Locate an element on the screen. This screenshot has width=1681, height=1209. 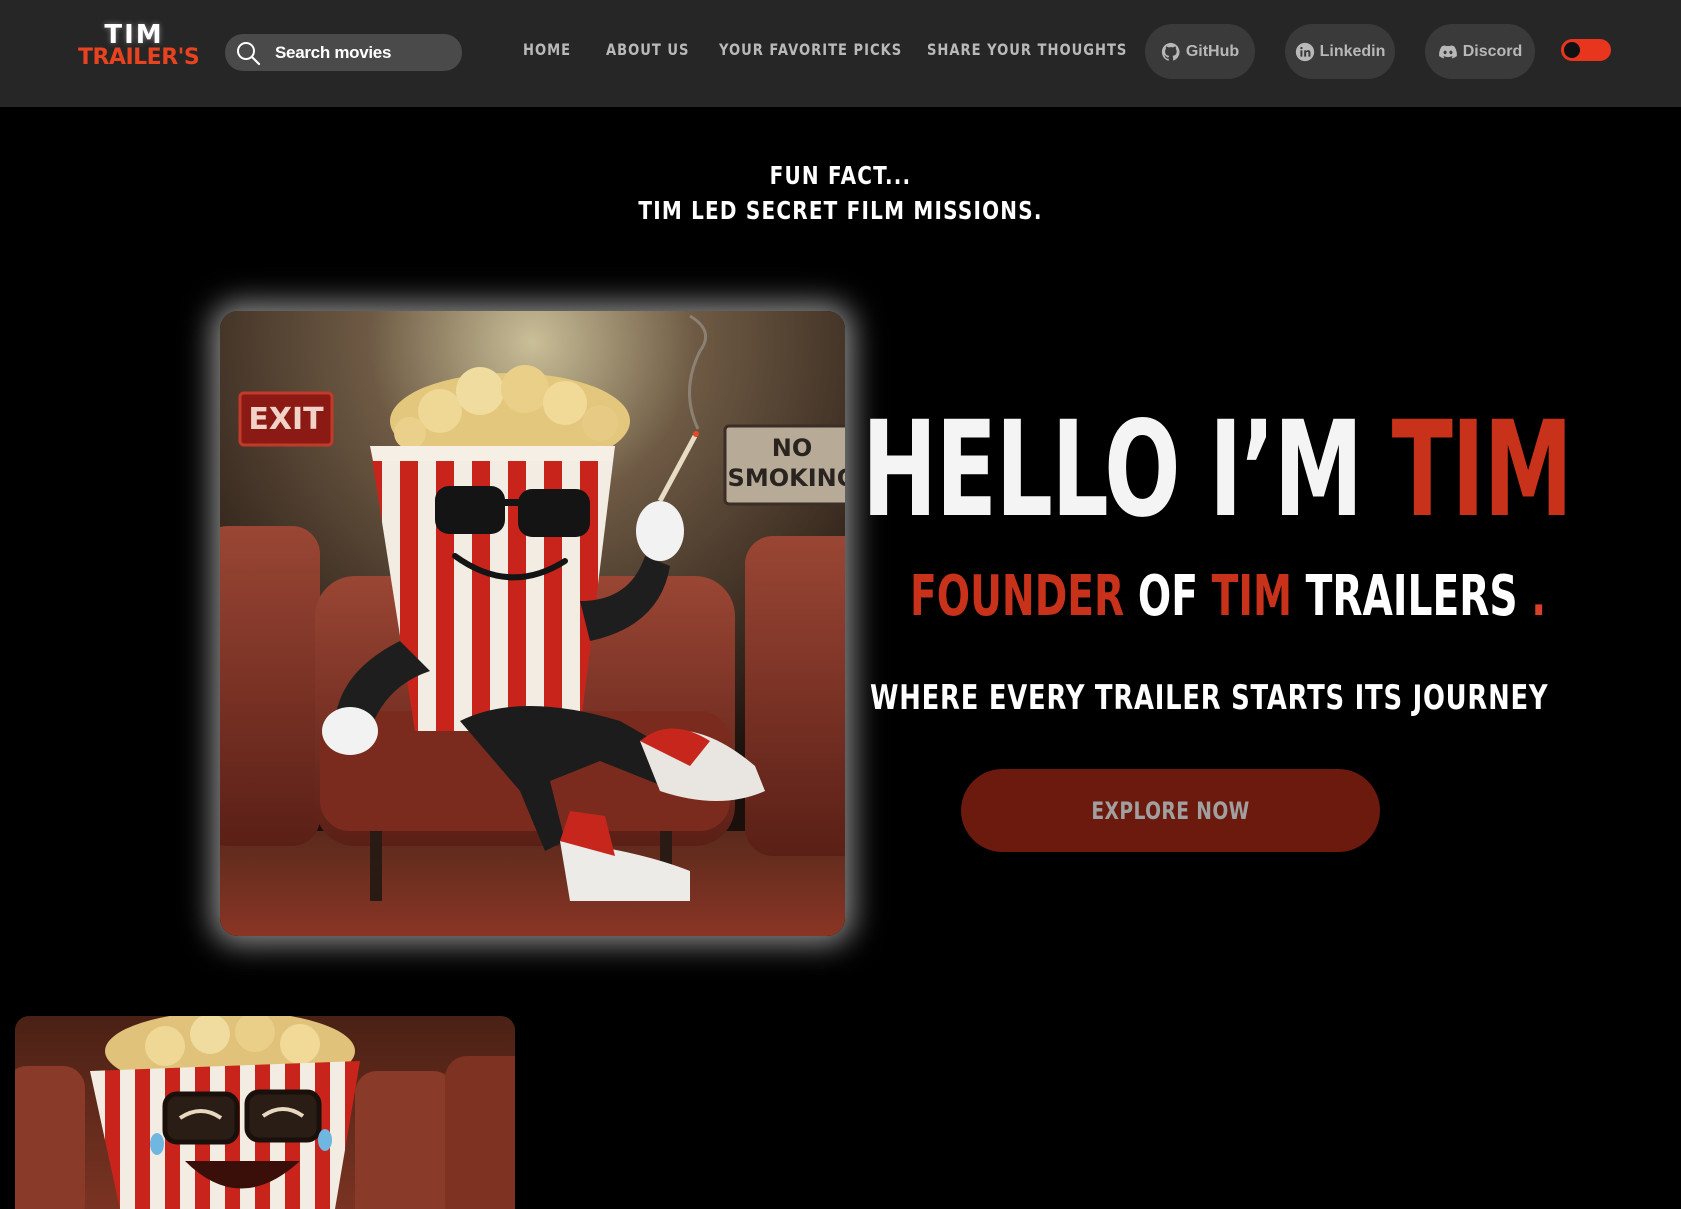
linkedin-icon is located at coordinates (1304, 51).